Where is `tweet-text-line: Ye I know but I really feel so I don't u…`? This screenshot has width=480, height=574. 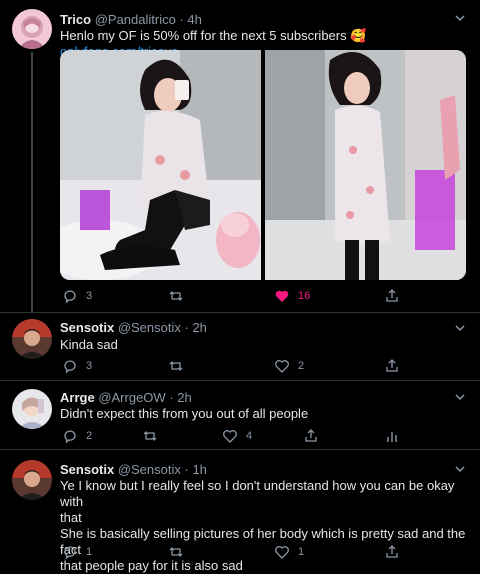
tweet-text-line: Ye I know but I really feel so I don't u… is located at coordinates (257, 493).